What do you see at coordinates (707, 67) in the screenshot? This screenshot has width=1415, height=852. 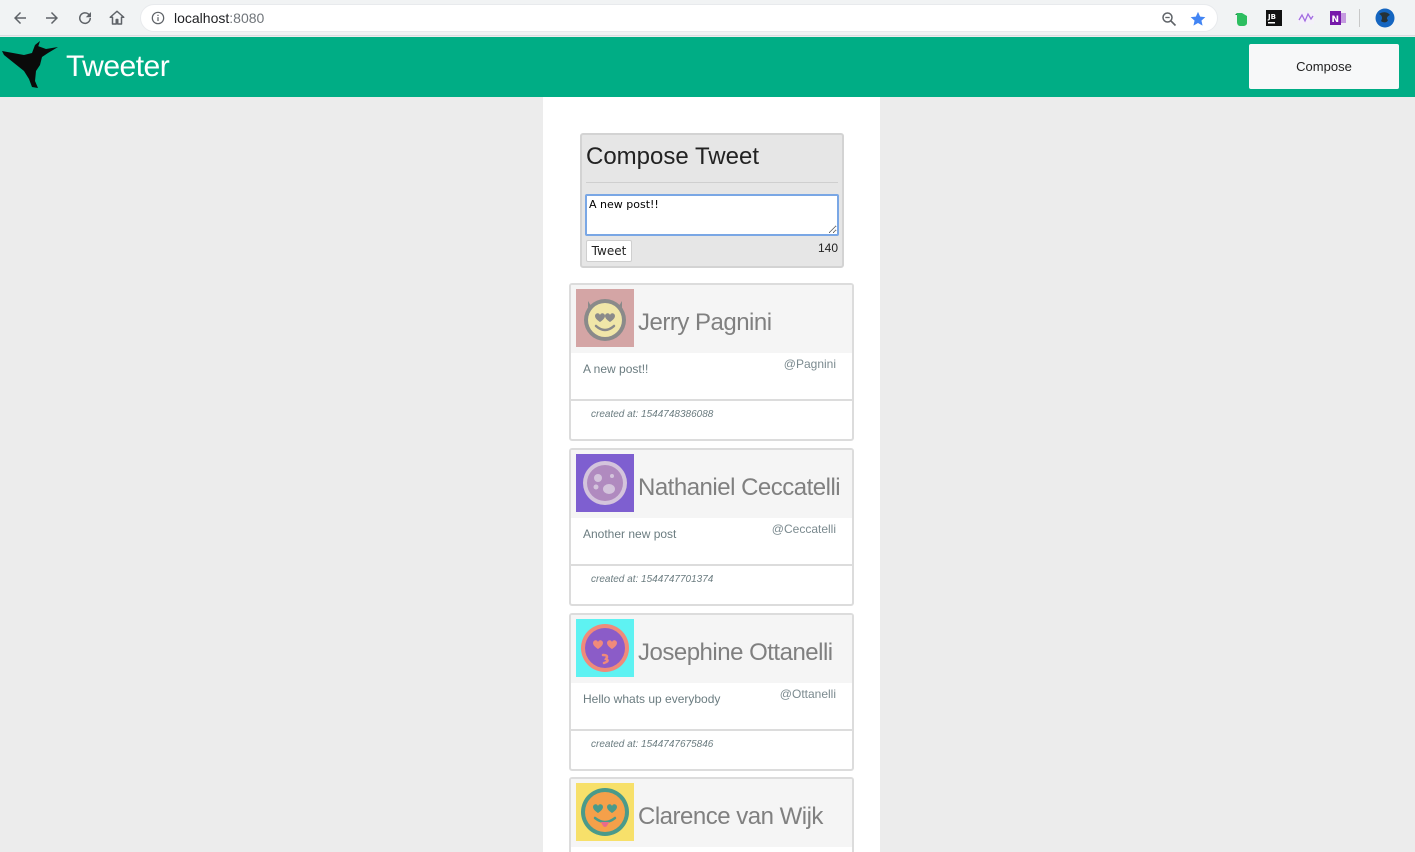 I see `app-header: Tweeter Compose` at bounding box center [707, 67].